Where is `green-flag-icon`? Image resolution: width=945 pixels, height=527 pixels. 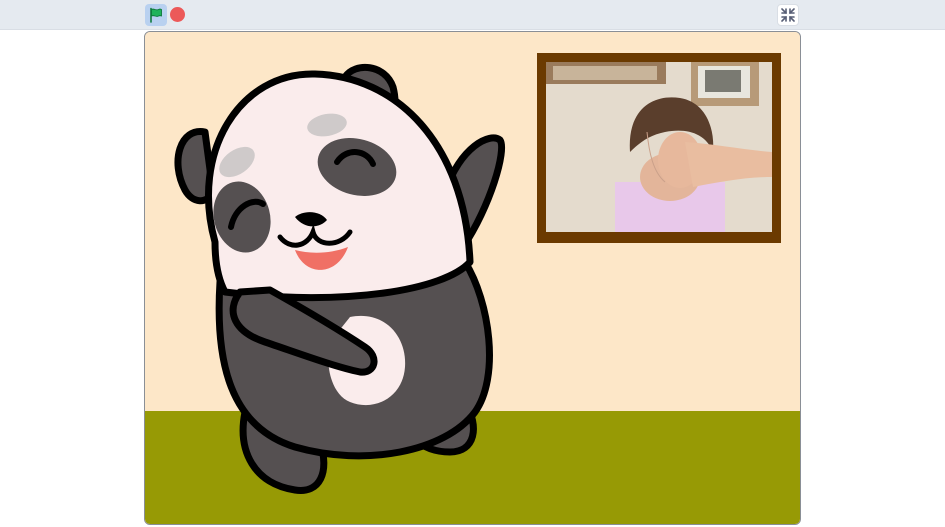
green-flag-icon is located at coordinates (156, 15).